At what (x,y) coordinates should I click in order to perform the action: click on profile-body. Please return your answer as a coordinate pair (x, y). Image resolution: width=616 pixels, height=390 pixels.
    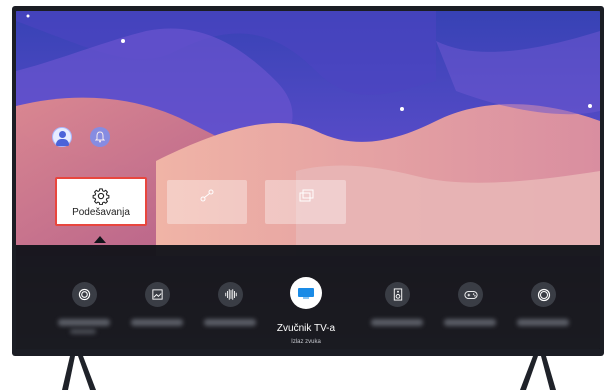
    Looking at the image, I should click on (62, 142).